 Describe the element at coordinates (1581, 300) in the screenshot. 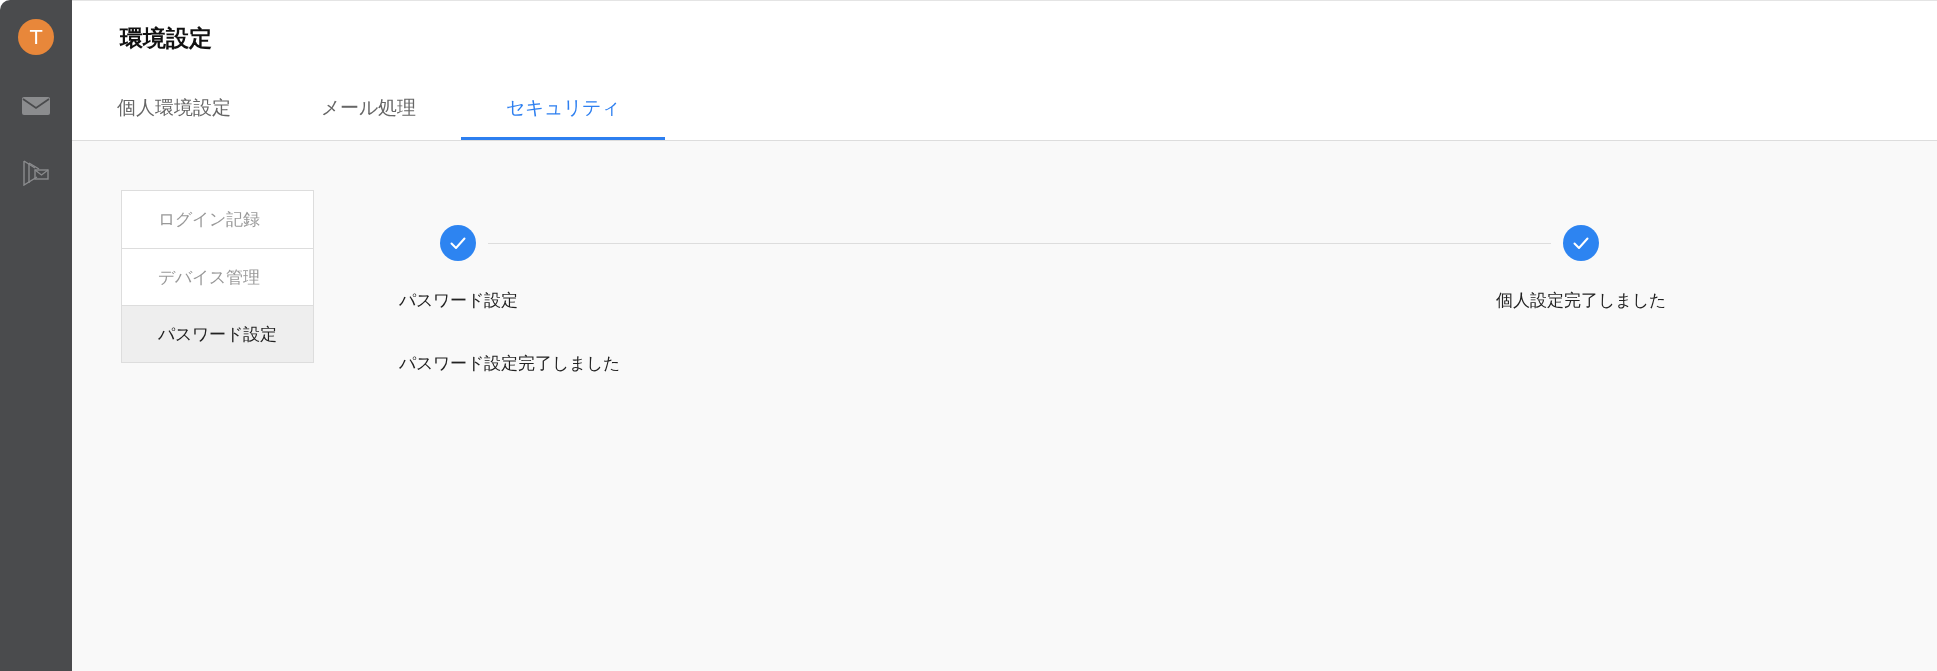

I see `step-label: 個人設定完了しました` at that location.